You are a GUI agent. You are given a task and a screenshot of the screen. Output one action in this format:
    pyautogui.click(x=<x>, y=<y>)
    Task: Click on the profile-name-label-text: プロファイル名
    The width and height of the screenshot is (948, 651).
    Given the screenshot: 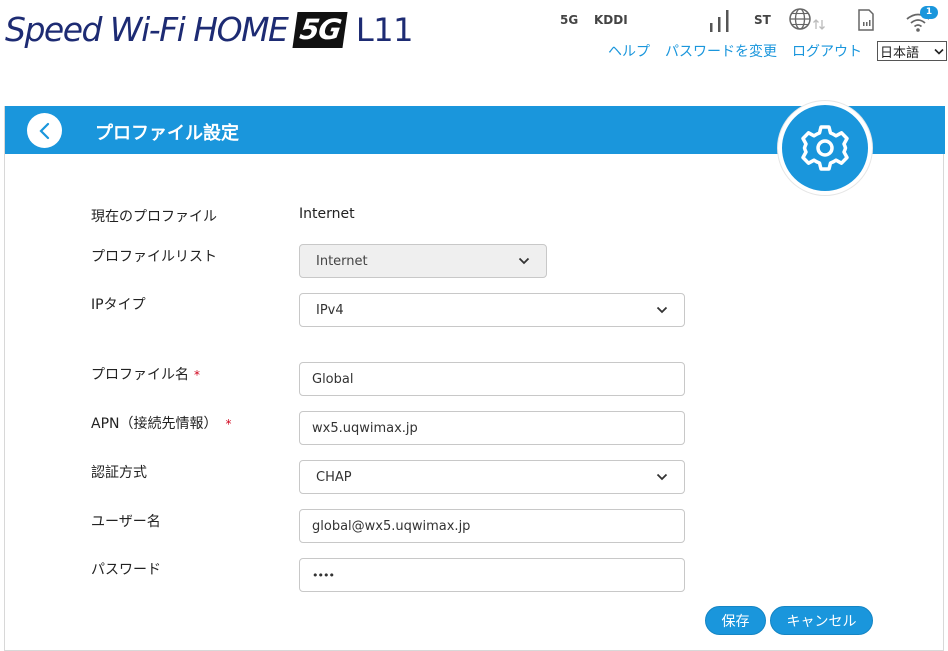 What is the action you would take?
    pyautogui.click(x=140, y=375)
    